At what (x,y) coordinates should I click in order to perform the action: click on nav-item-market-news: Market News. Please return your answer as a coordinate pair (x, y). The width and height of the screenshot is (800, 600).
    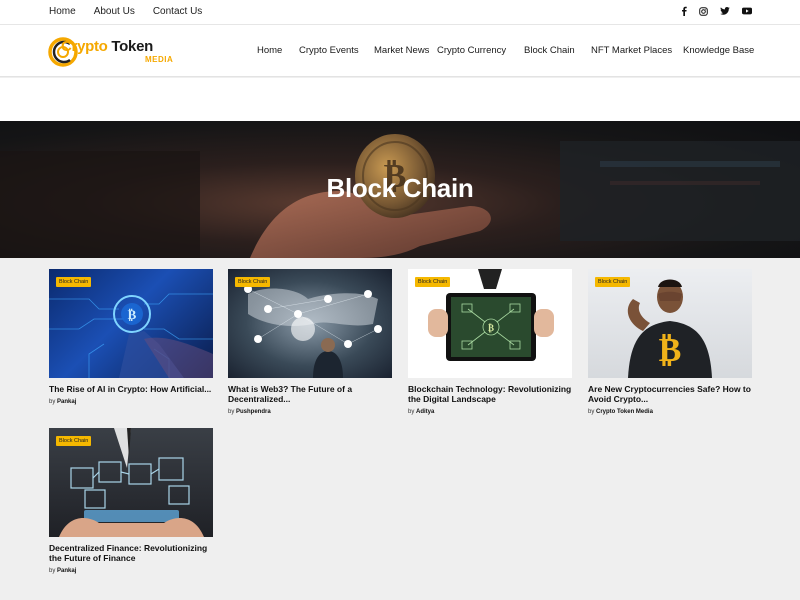
    Looking at the image, I should click on (401, 50).